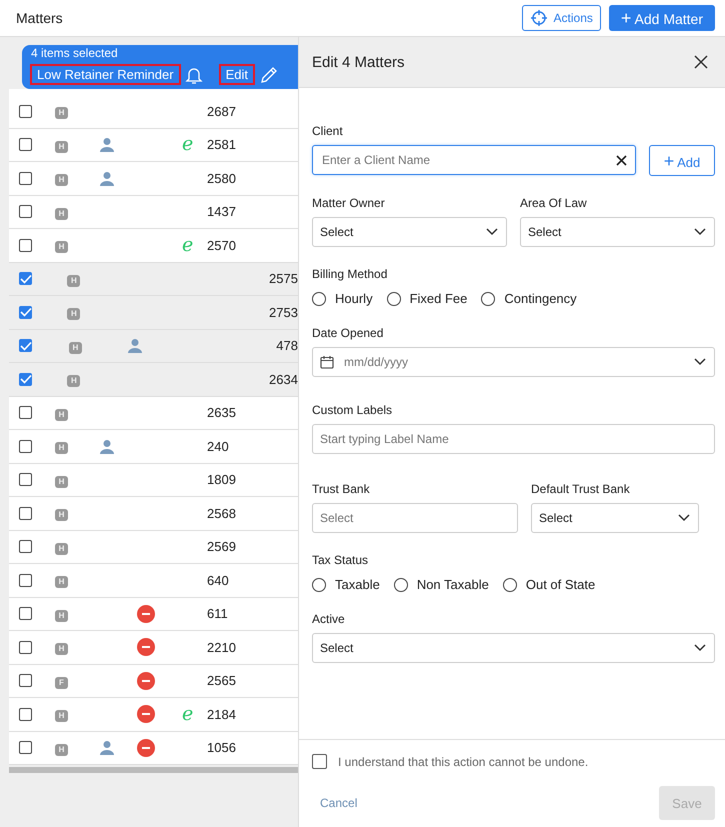 This screenshot has height=827, width=725. Describe the element at coordinates (342, 298) in the screenshot. I see `radio-option: Hourly` at that location.